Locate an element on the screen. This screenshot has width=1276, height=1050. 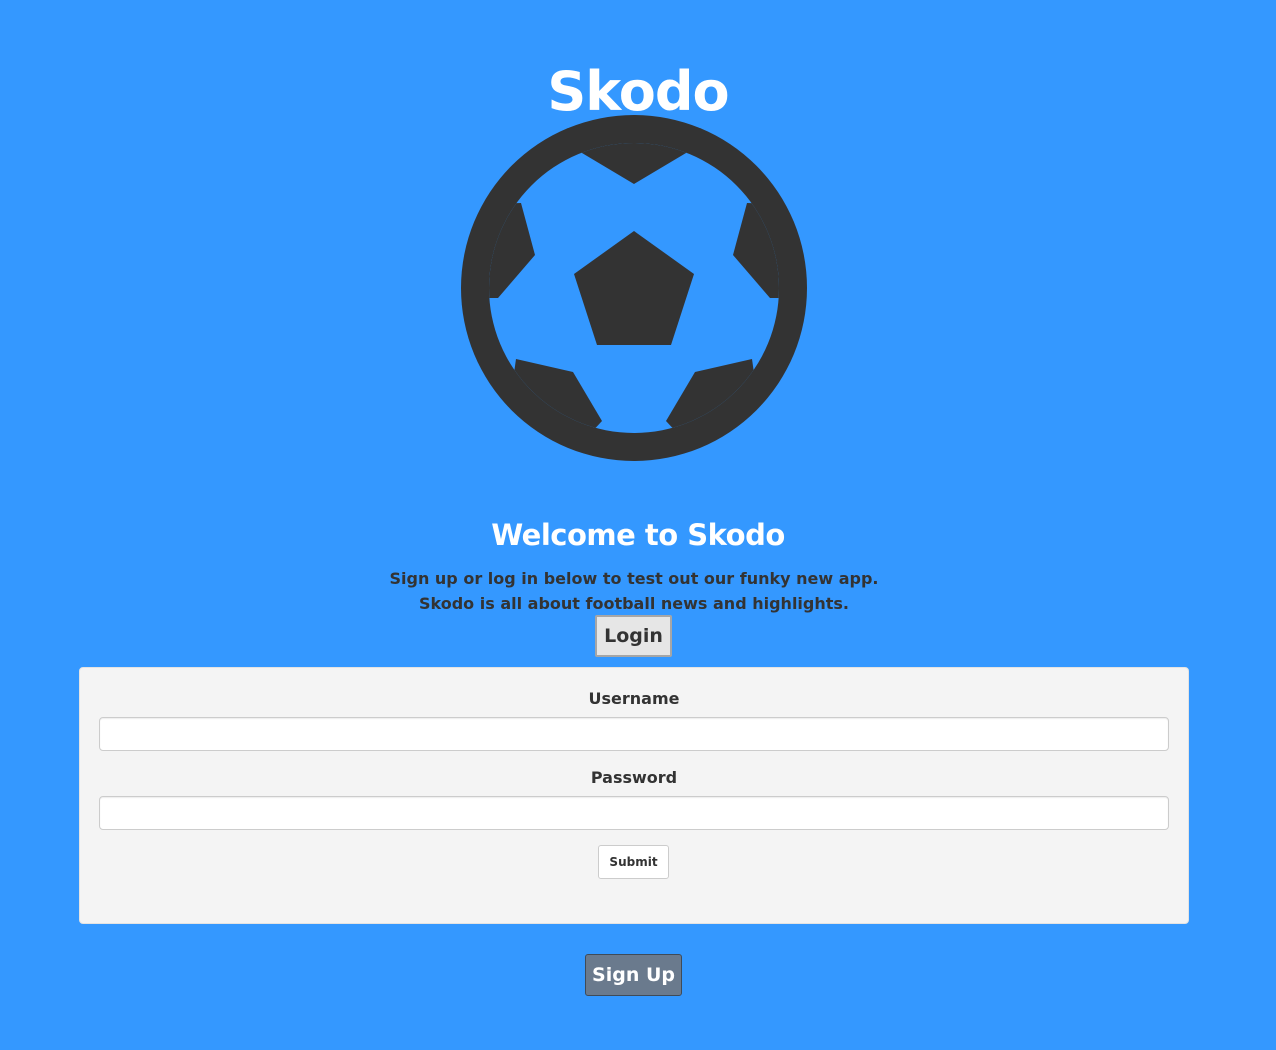
password-label: Password is located at coordinates (634, 777).